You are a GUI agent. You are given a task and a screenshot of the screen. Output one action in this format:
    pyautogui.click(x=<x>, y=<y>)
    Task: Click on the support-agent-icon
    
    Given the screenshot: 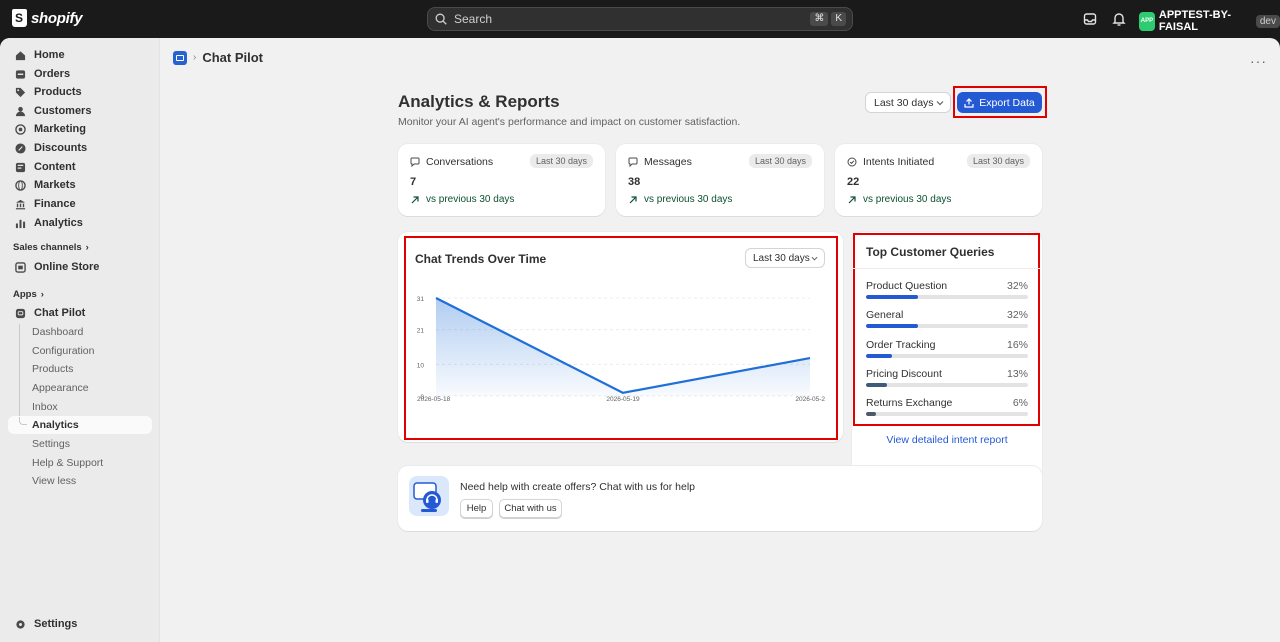 What is the action you would take?
    pyautogui.click(x=429, y=496)
    